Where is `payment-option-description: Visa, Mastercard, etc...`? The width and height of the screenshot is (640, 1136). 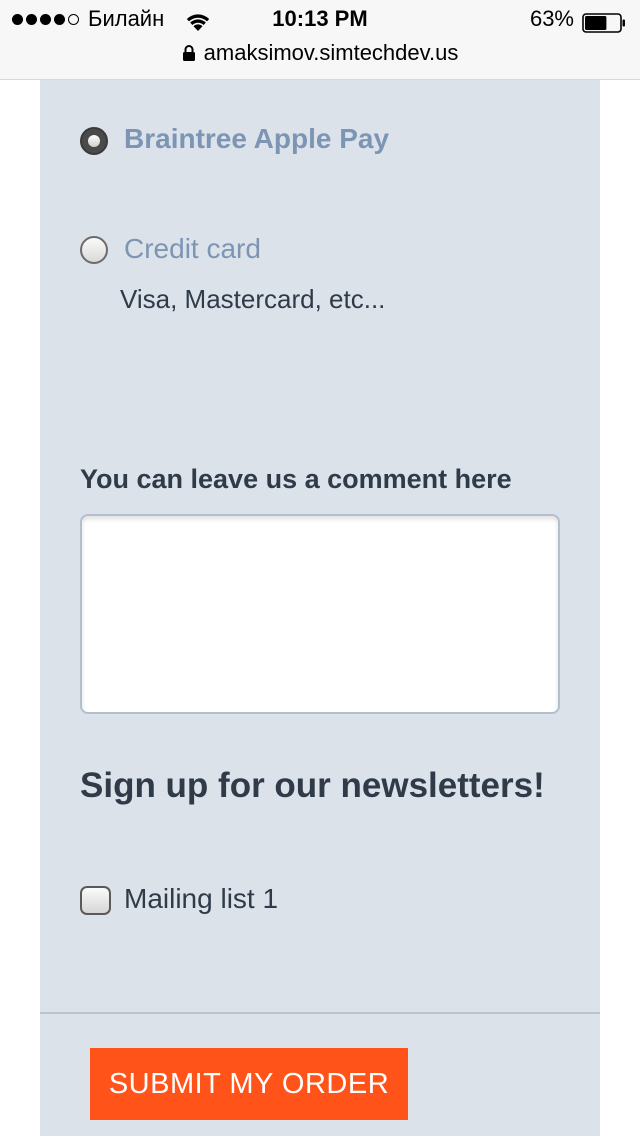
payment-option-description: Visa, Mastercard, etc... is located at coordinates (253, 299).